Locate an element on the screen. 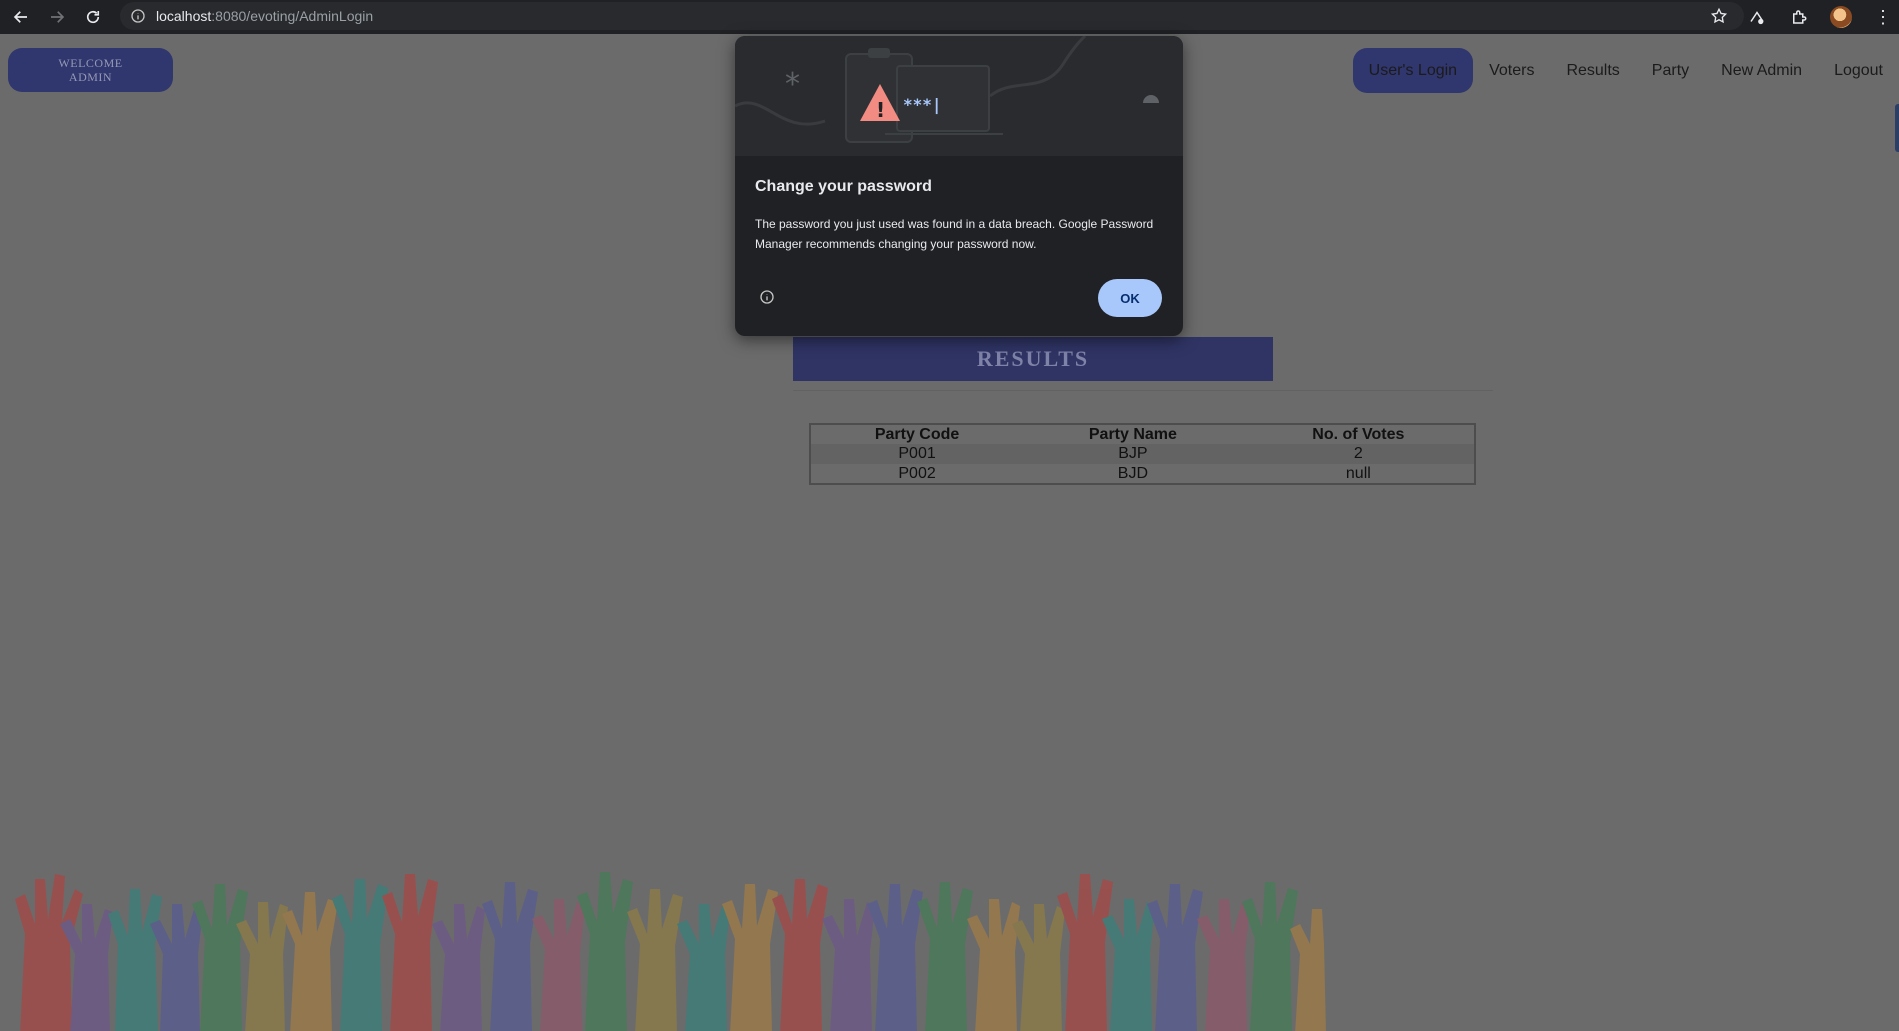 The width and height of the screenshot is (1899, 1031). table-header-row: Party Code Party Name No. of Votes is located at coordinates (1142, 434).